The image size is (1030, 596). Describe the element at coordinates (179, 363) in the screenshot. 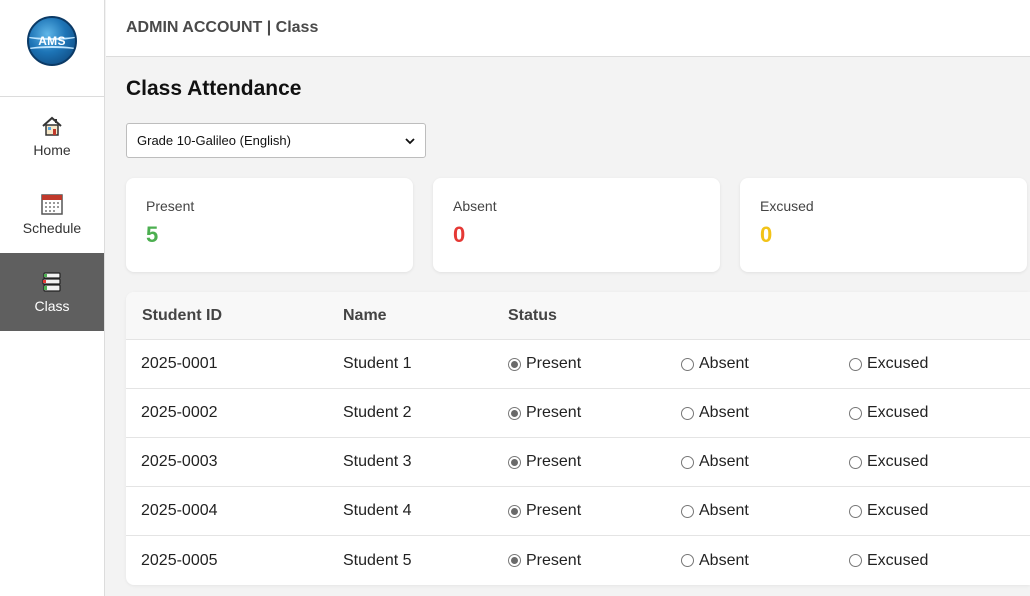

I see `student-id-cell: 2025-0001` at that location.